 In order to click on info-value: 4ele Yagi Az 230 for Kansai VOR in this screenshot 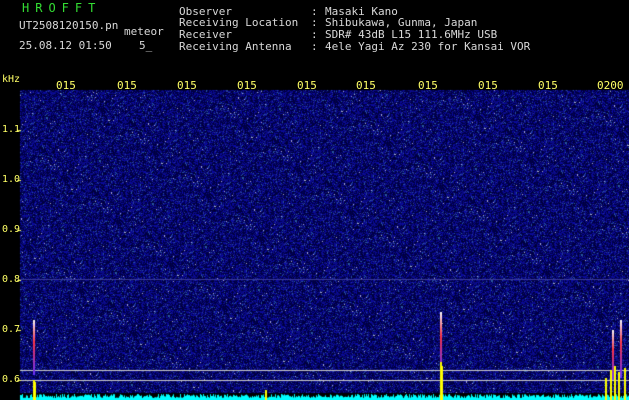, I will do `click(428, 46)`.